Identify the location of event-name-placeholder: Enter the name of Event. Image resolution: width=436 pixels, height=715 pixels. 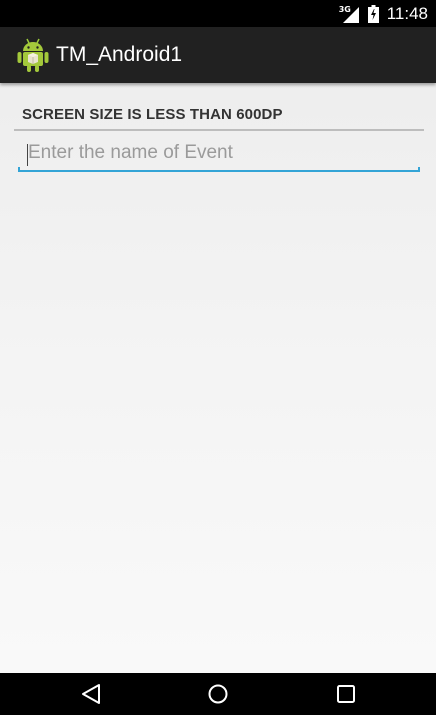
(130, 152).